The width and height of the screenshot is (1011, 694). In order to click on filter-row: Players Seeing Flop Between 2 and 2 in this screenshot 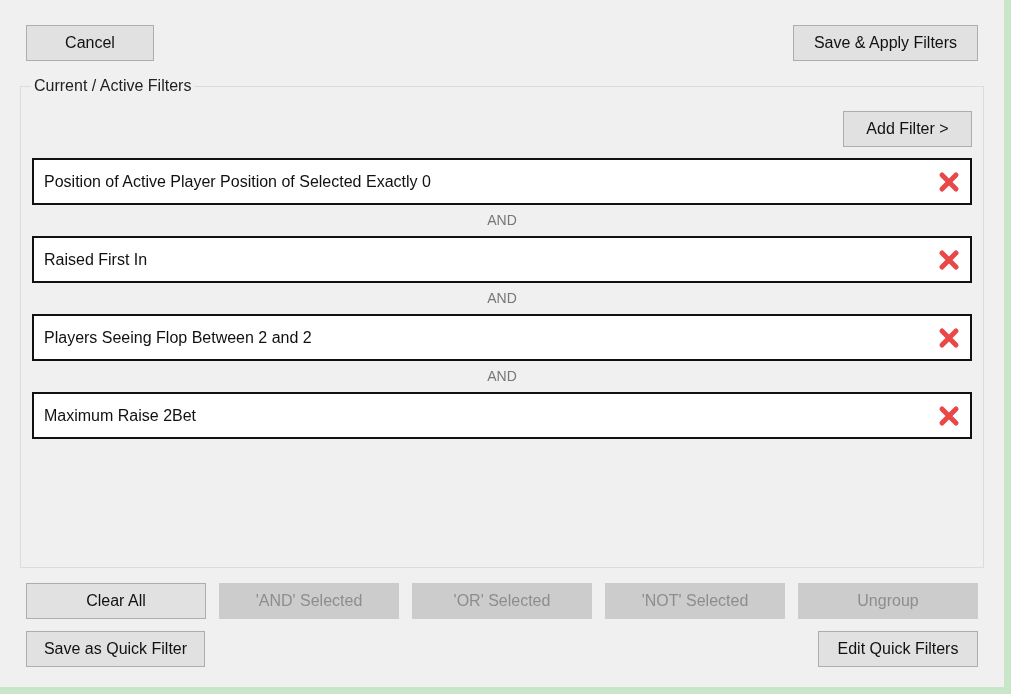, I will do `click(502, 337)`.